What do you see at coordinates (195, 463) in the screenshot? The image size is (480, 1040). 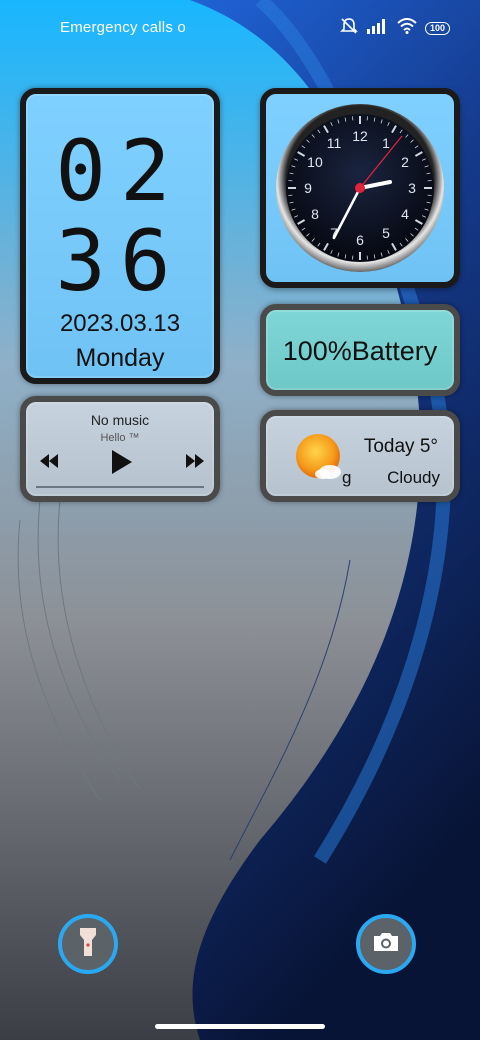 I see `next-track-icon` at bounding box center [195, 463].